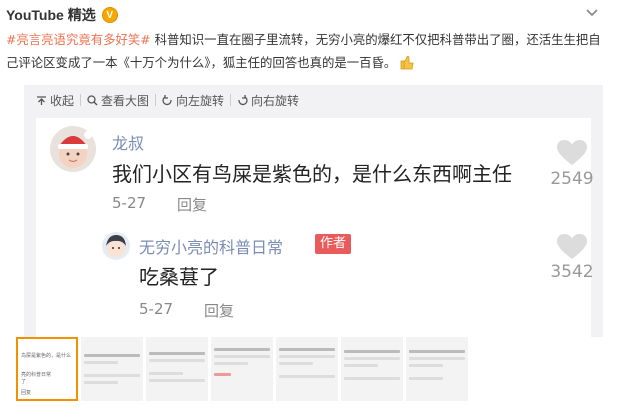  I want to click on rotate-right-button: 向右旋转, so click(268, 100).